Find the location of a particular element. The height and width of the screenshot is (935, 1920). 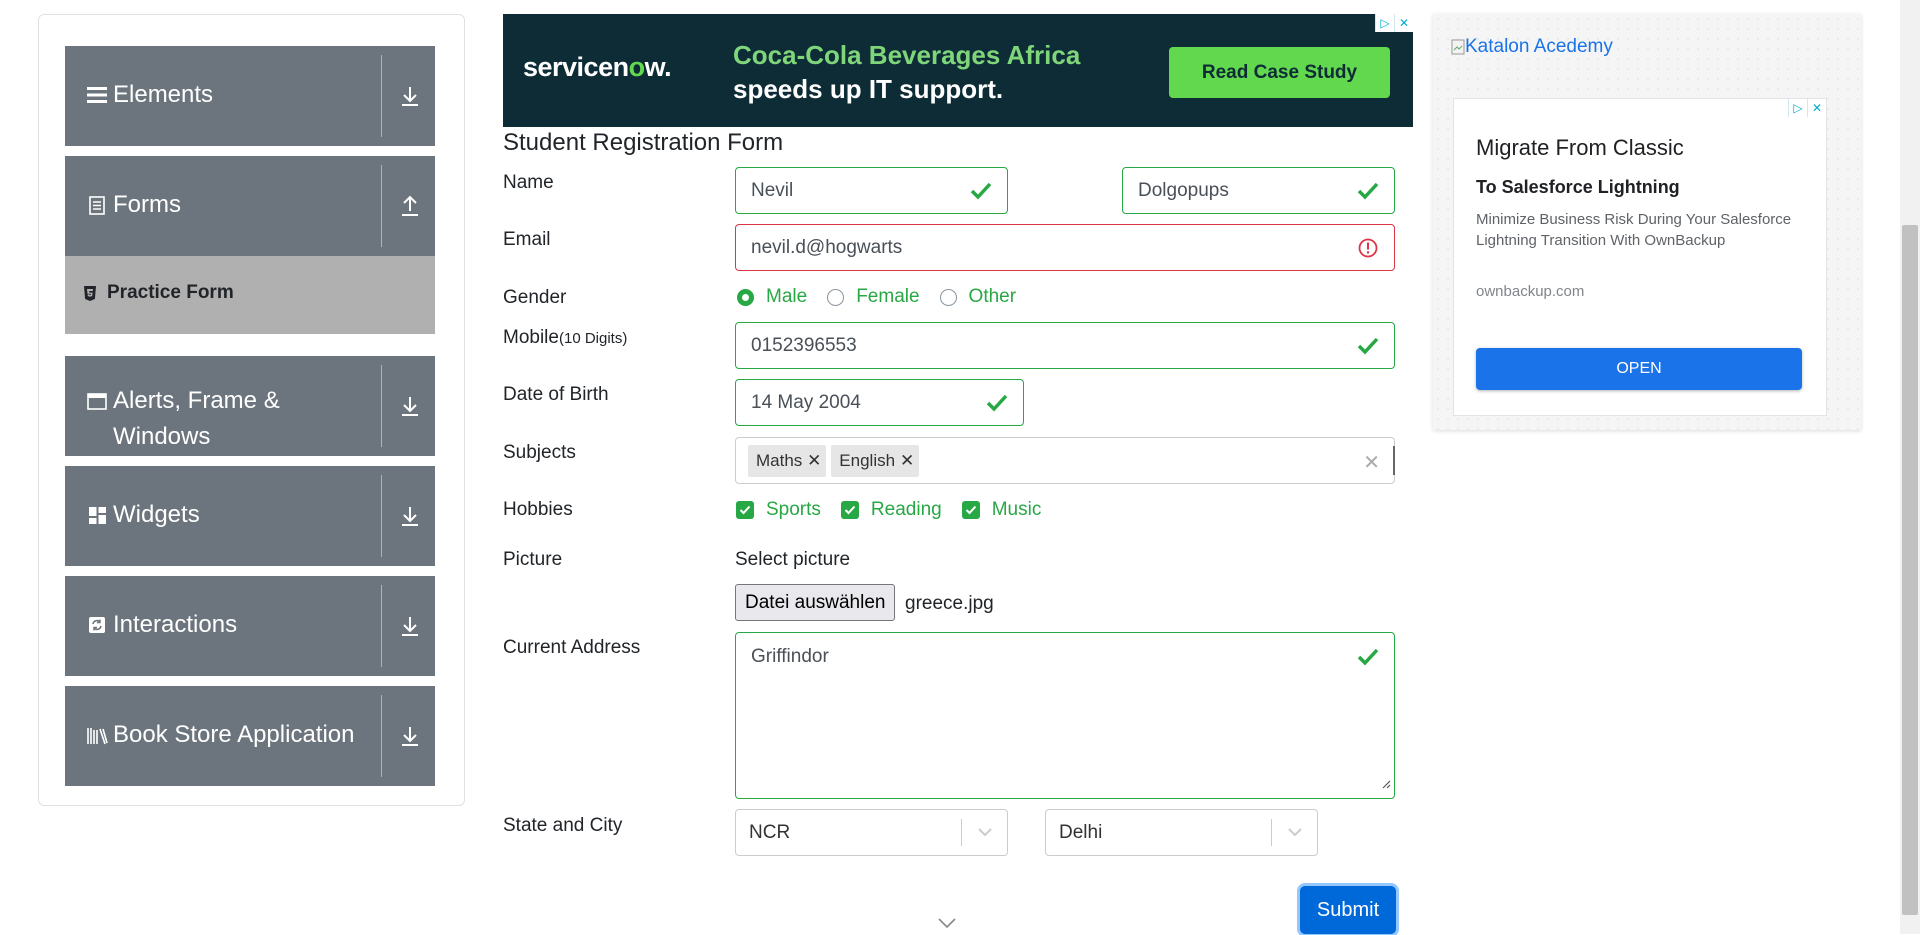

dob-value: 14 May 2004 is located at coordinates (806, 402).